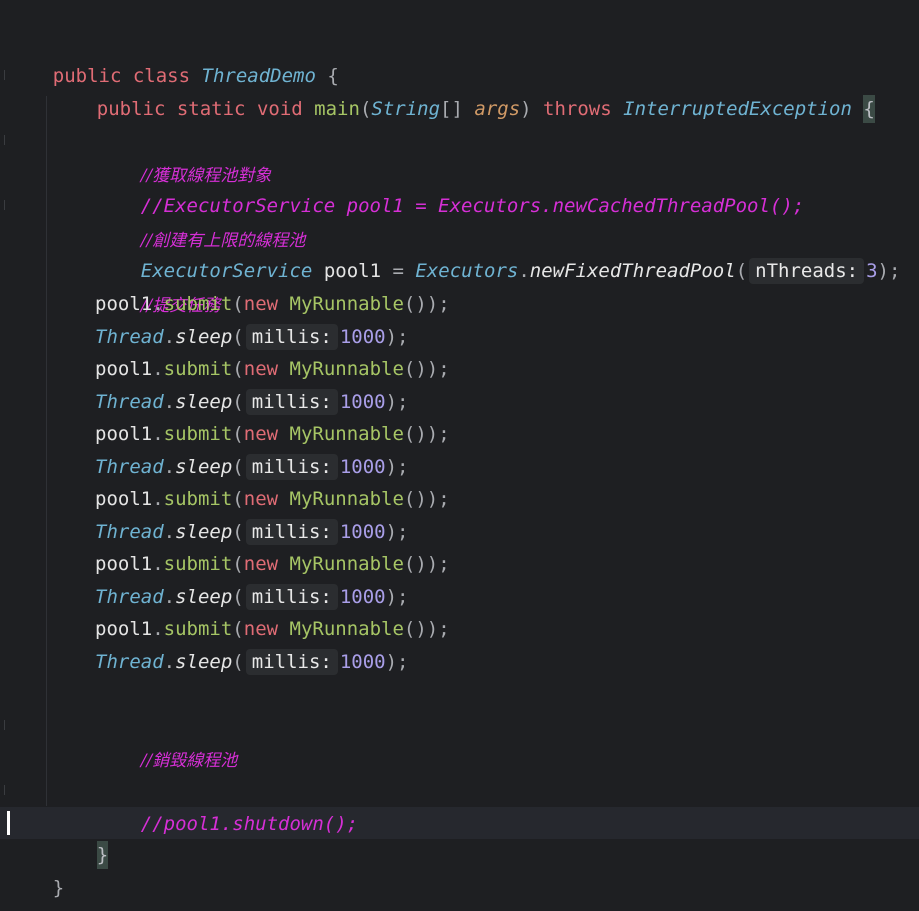  What do you see at coordinates (406, 109) in the screenshot?
I see `type-name: String` at bounding box center [406, 109].